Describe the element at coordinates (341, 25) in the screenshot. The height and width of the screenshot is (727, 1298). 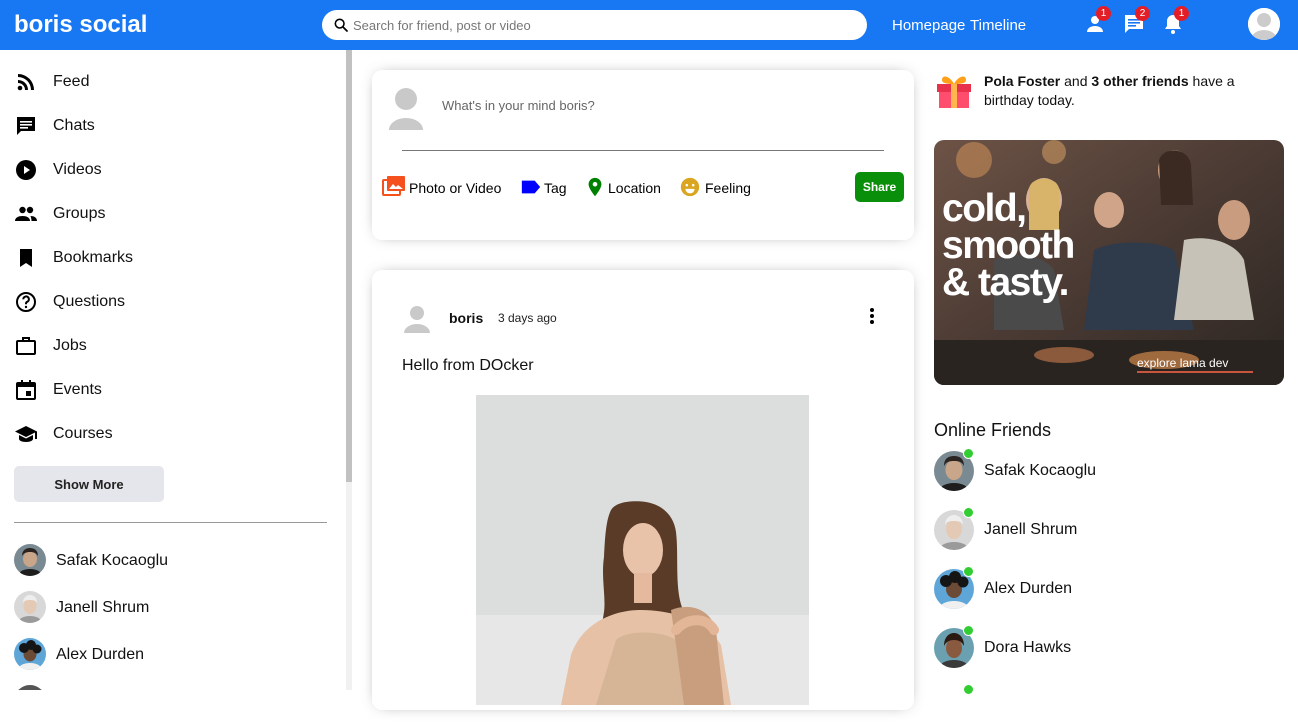
I see `search-icon` at that location.